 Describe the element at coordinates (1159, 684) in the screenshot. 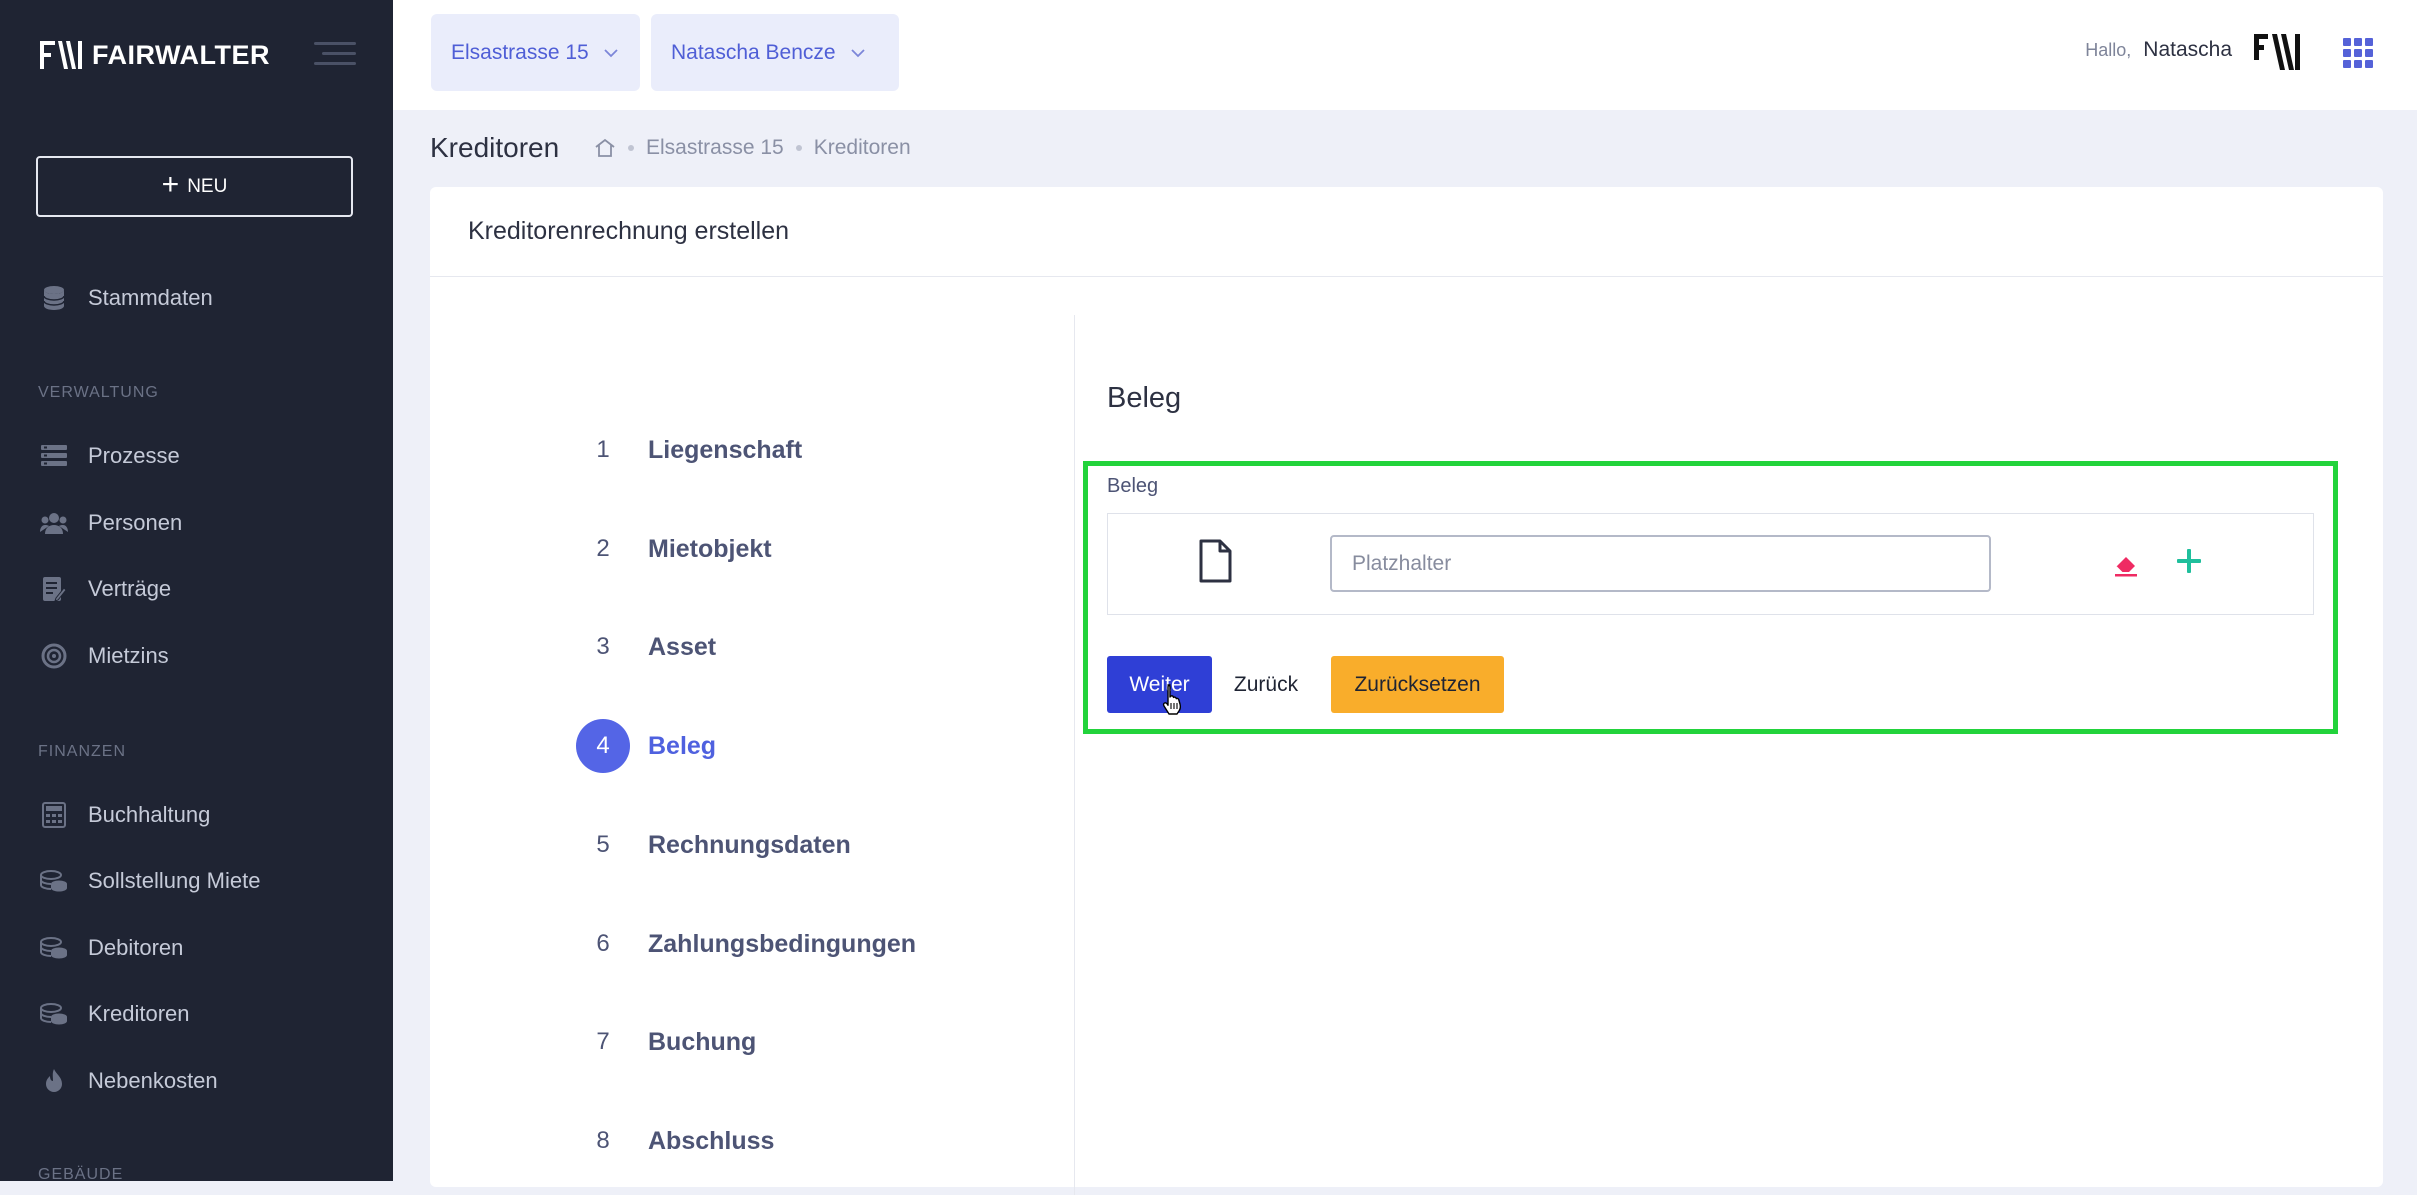

I see `next-button: Weiter` at that location.